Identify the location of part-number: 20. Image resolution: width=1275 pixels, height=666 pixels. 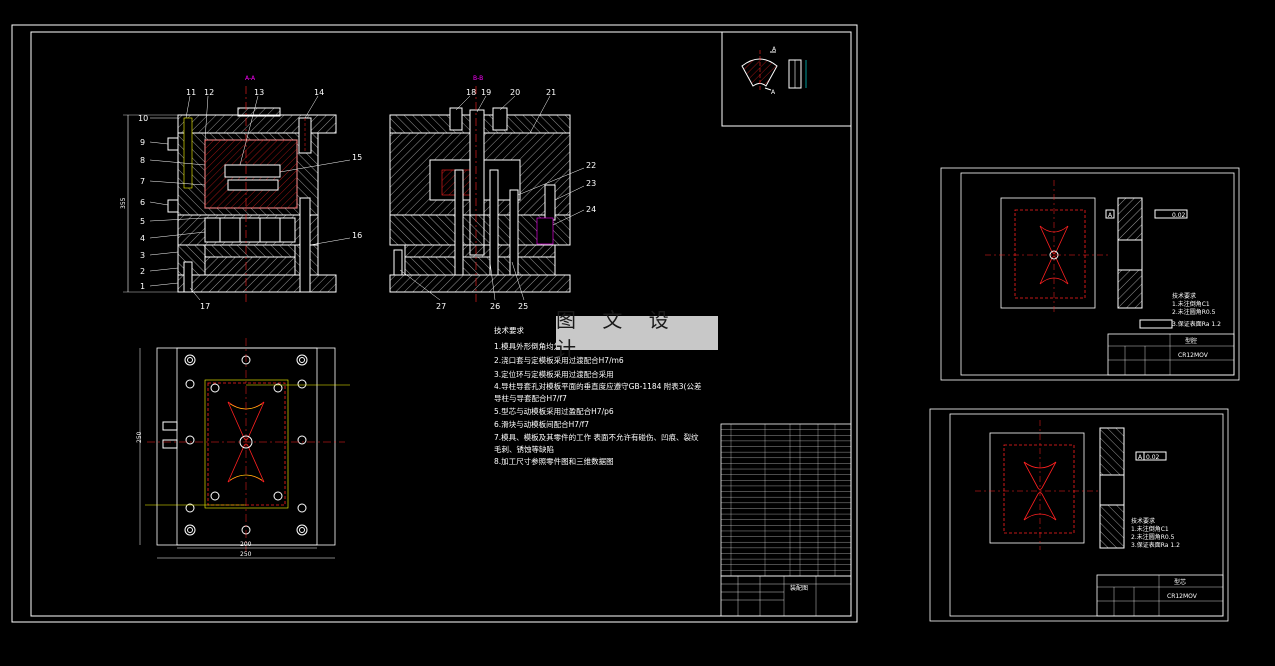
(515, 92).